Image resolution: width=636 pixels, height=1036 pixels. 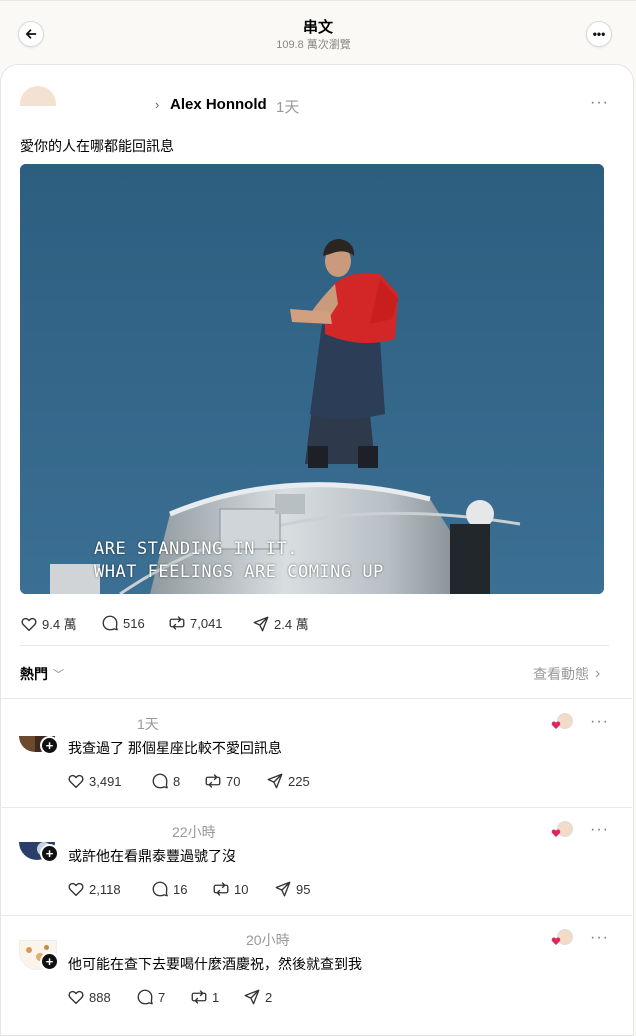 I want to click on like-count: 9.4 萬, so click(x=59, y=624).